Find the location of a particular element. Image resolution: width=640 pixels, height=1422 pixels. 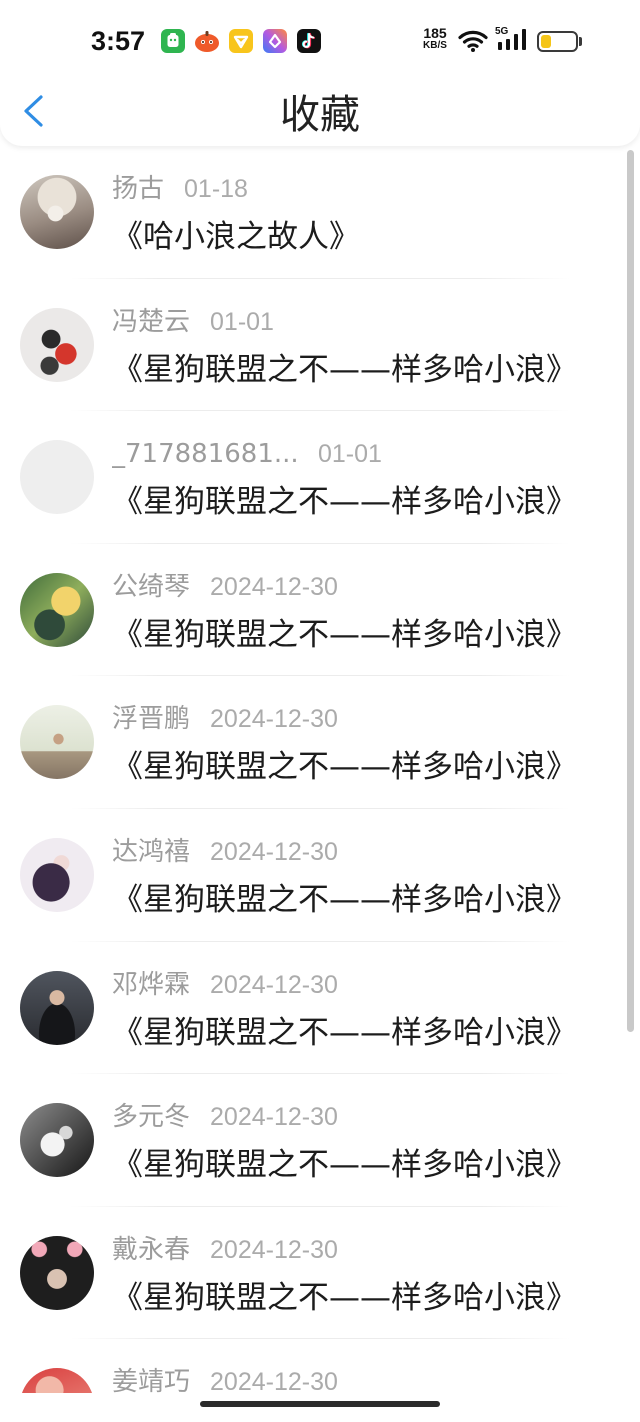

item-meta: 公绮琴 2024-12-30 is located at coordinates (225, 587).